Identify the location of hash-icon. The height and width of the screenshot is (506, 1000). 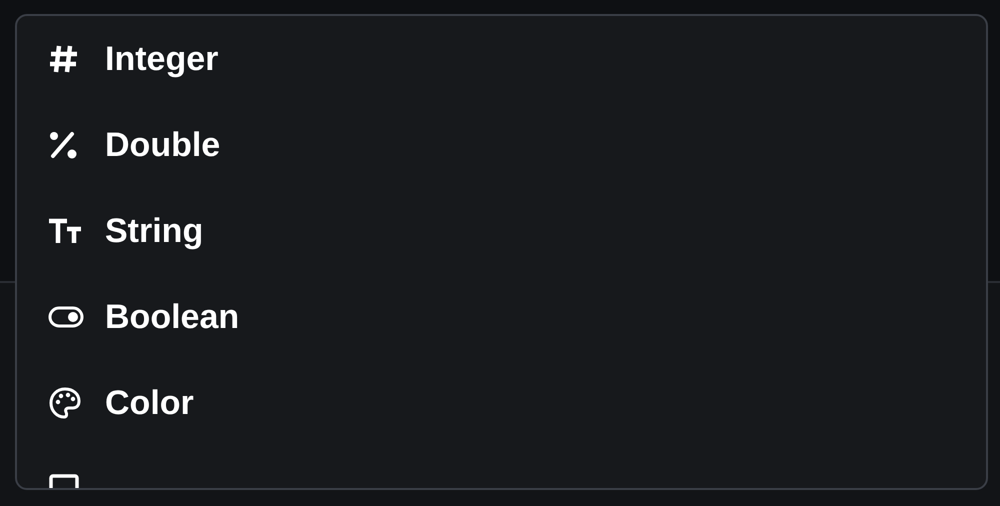
(64, 59).